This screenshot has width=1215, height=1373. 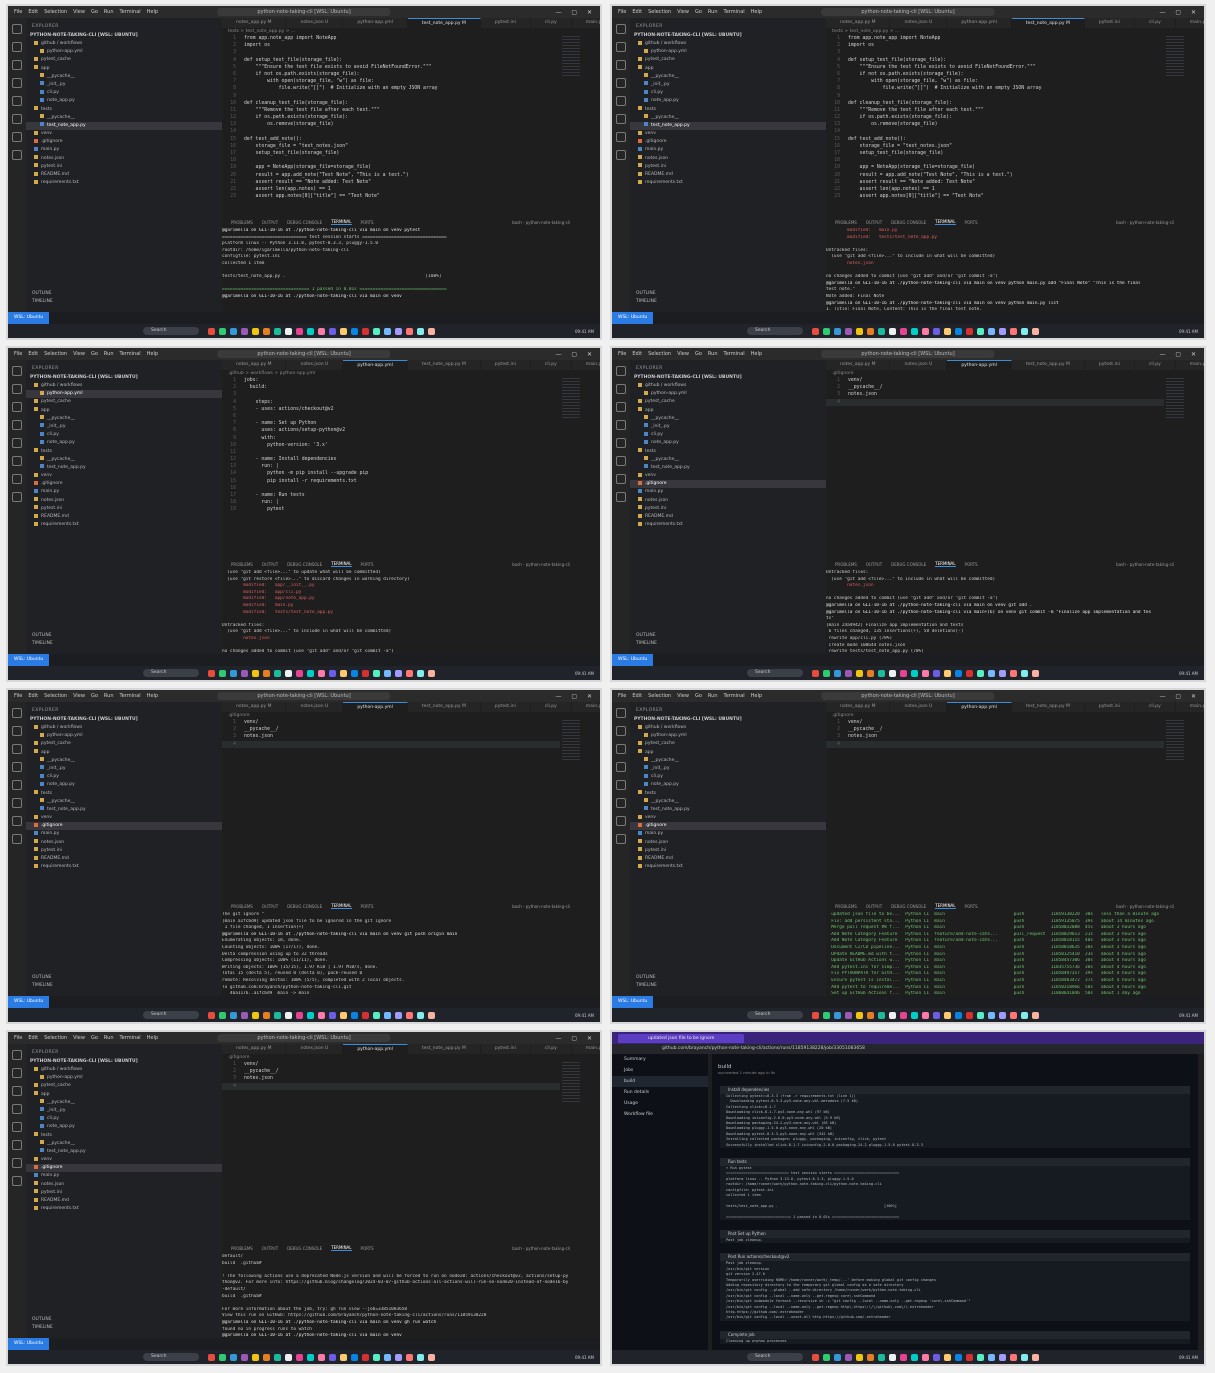 What do you see at coordinates (124, 744) in the screenshot?
I see `file-tree-item: pytest_cache` at bounding box center [124, 744].